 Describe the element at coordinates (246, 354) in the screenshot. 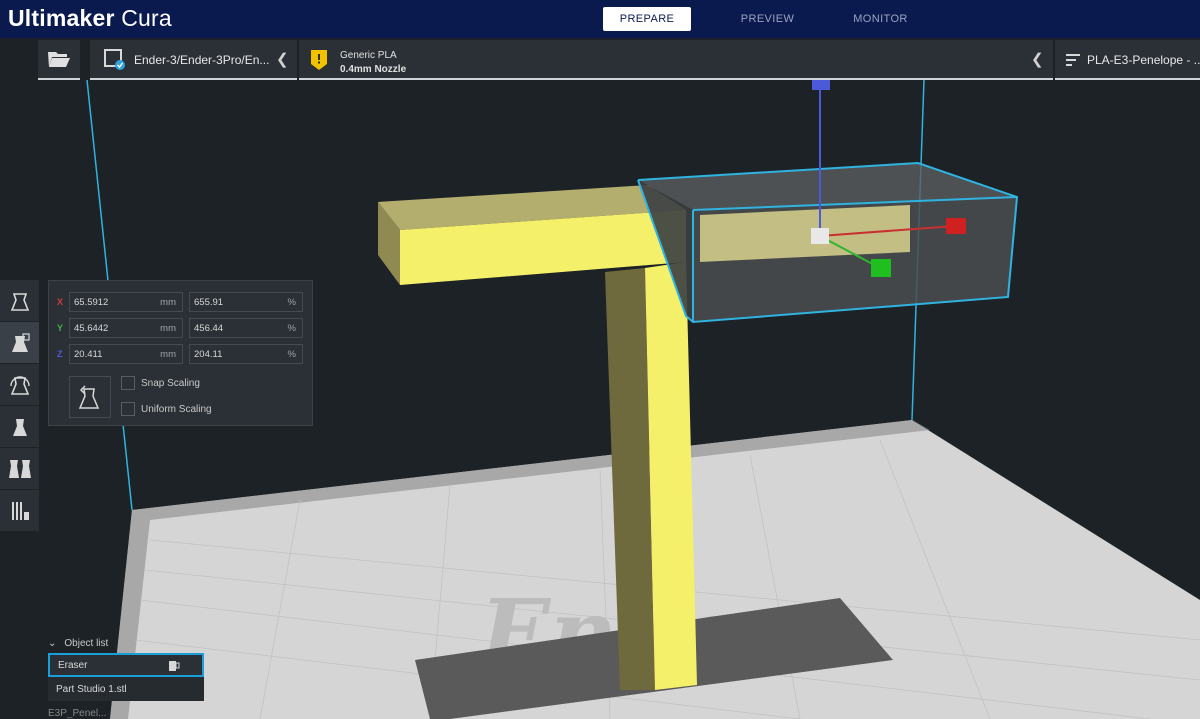

I see `z-percent-input: 204.11%` at that location.